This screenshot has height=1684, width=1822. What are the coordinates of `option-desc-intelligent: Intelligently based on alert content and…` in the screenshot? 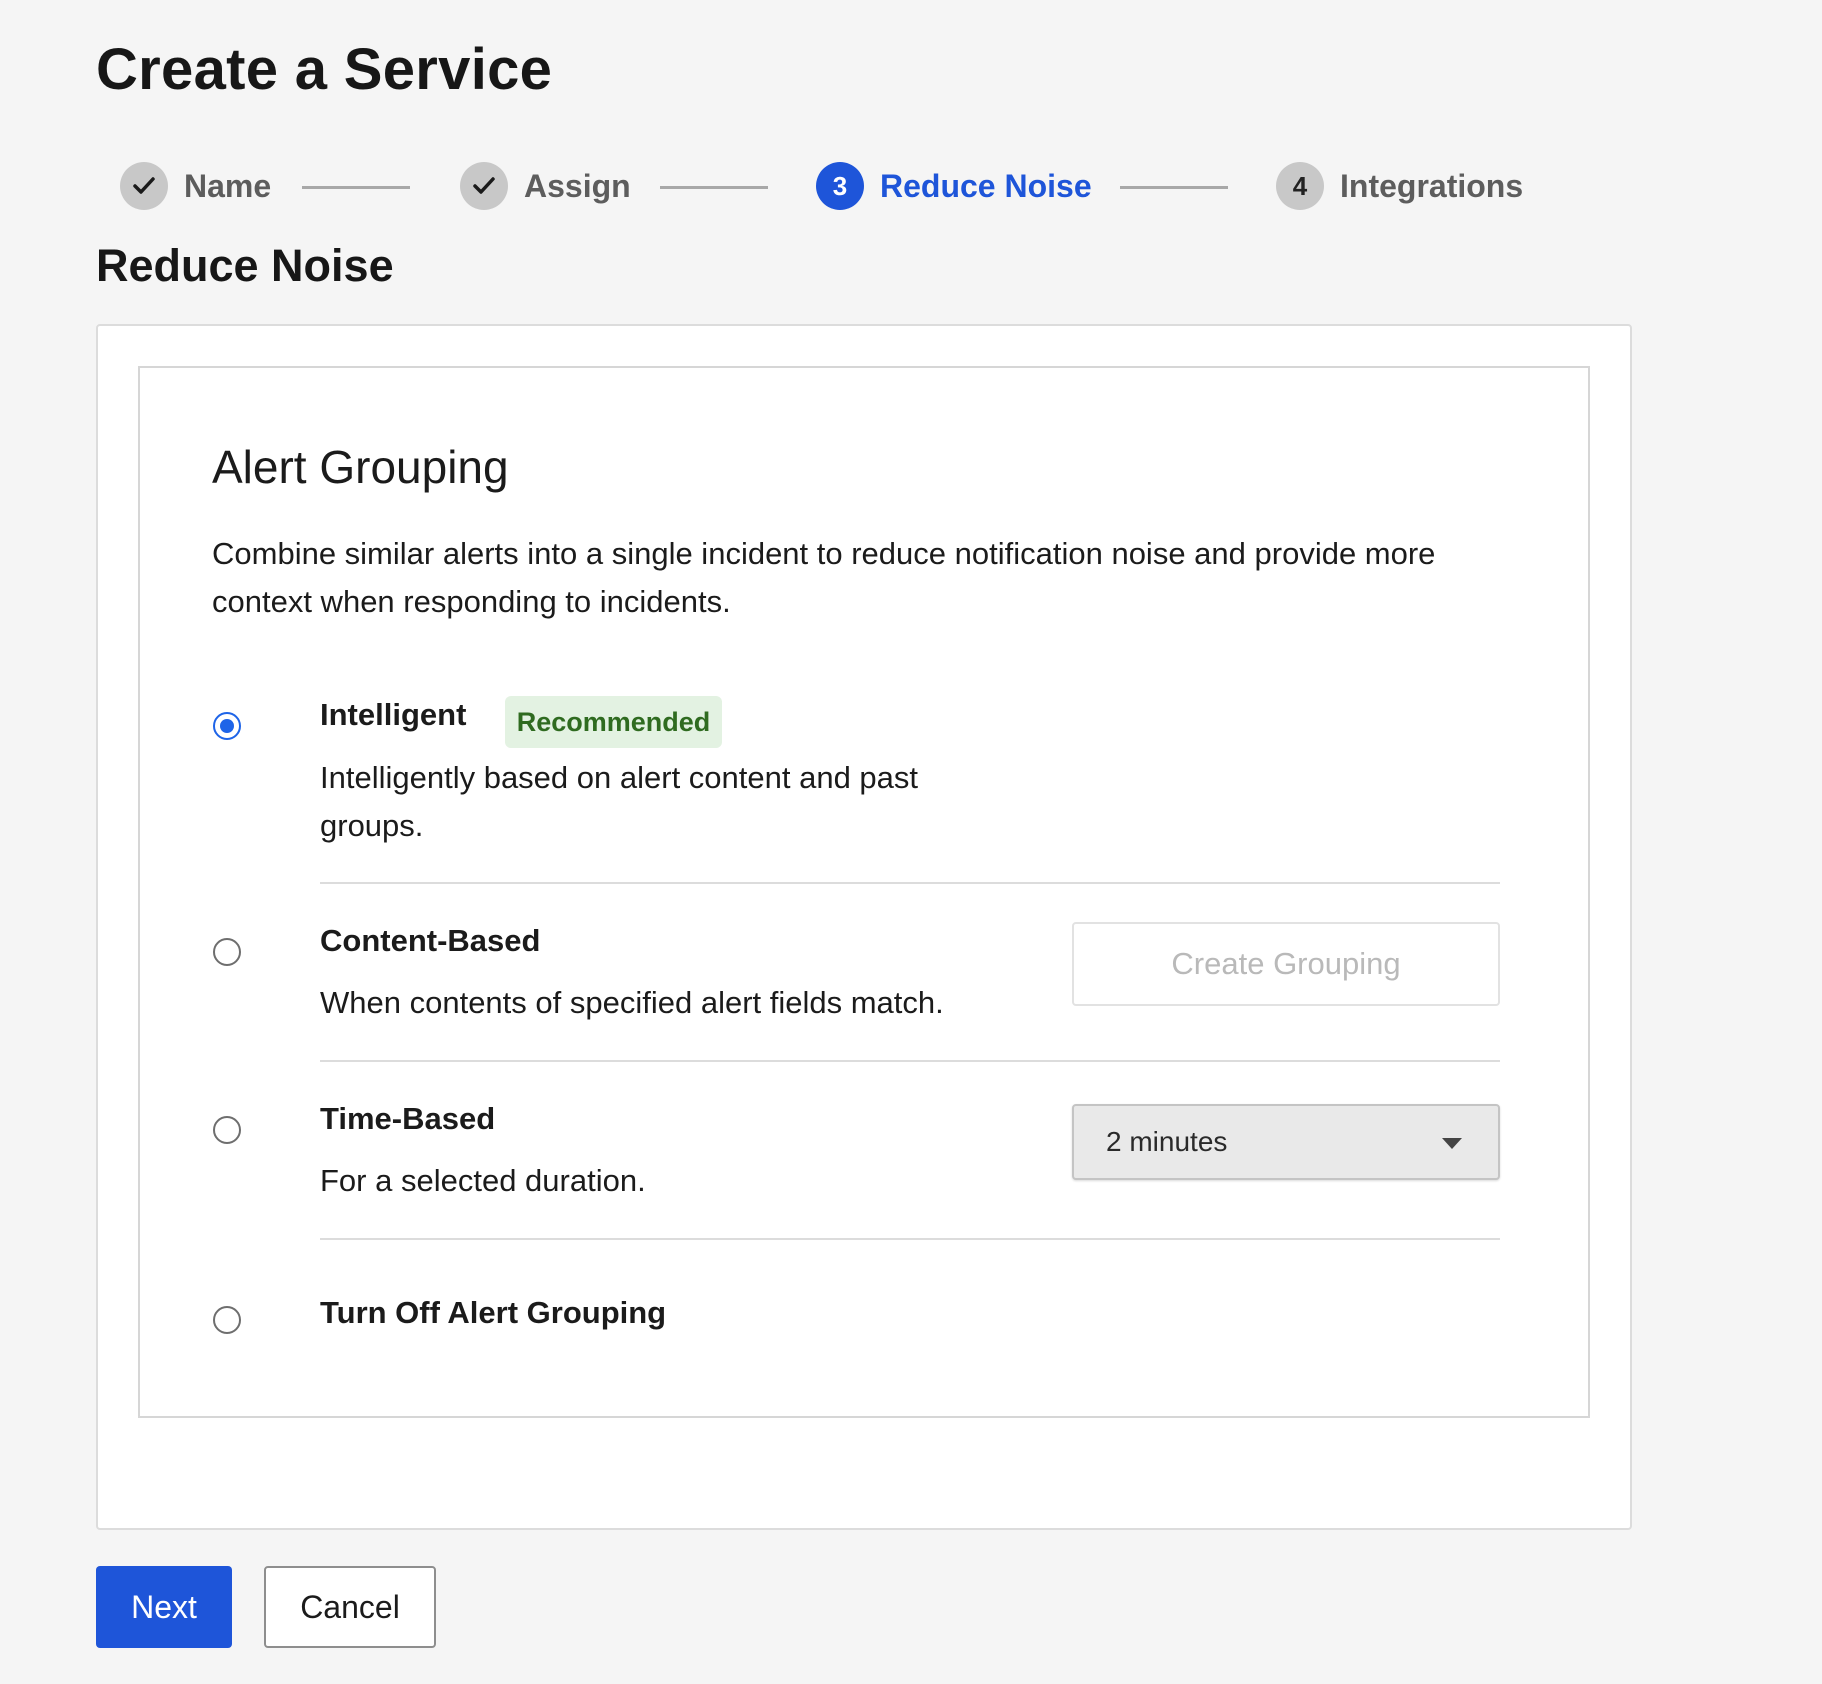 It's located at (619, 801).